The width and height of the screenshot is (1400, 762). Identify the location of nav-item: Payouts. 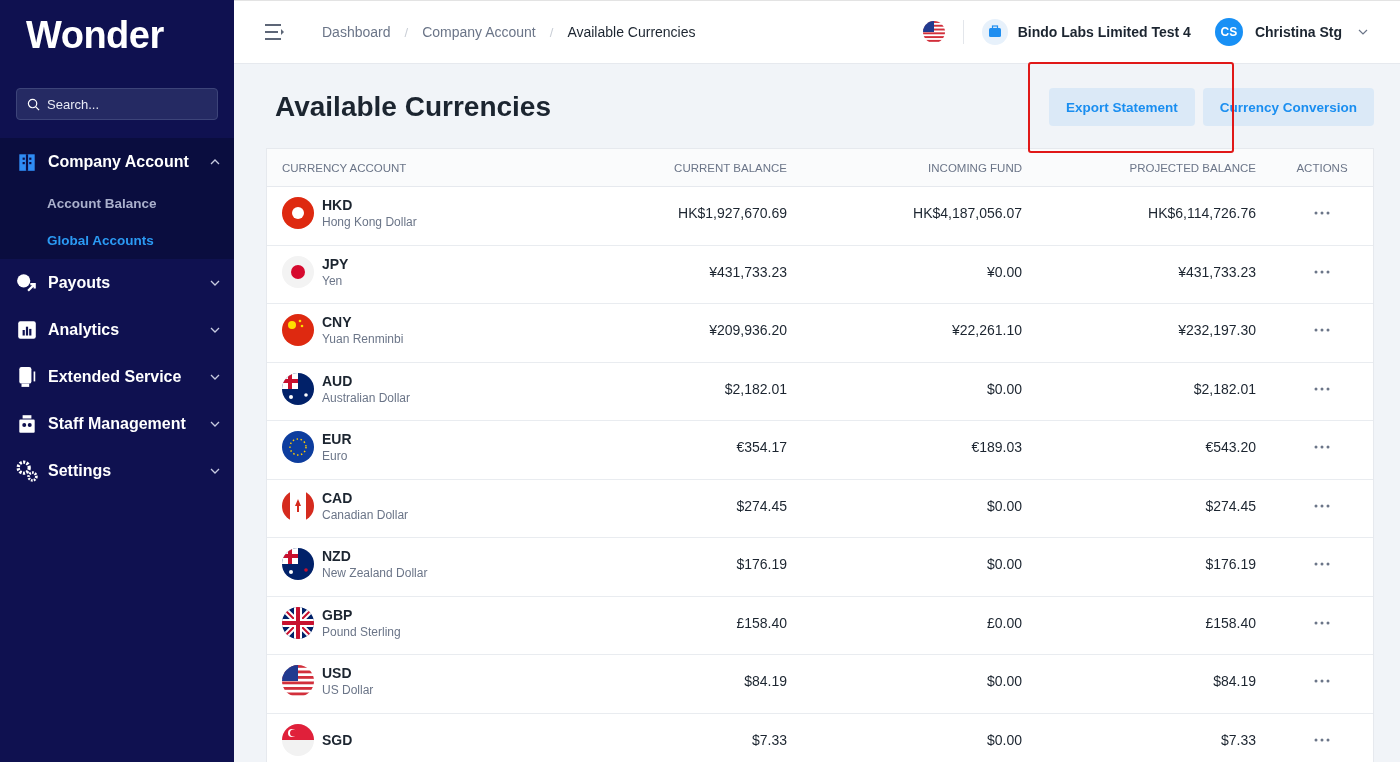
(117, 282).